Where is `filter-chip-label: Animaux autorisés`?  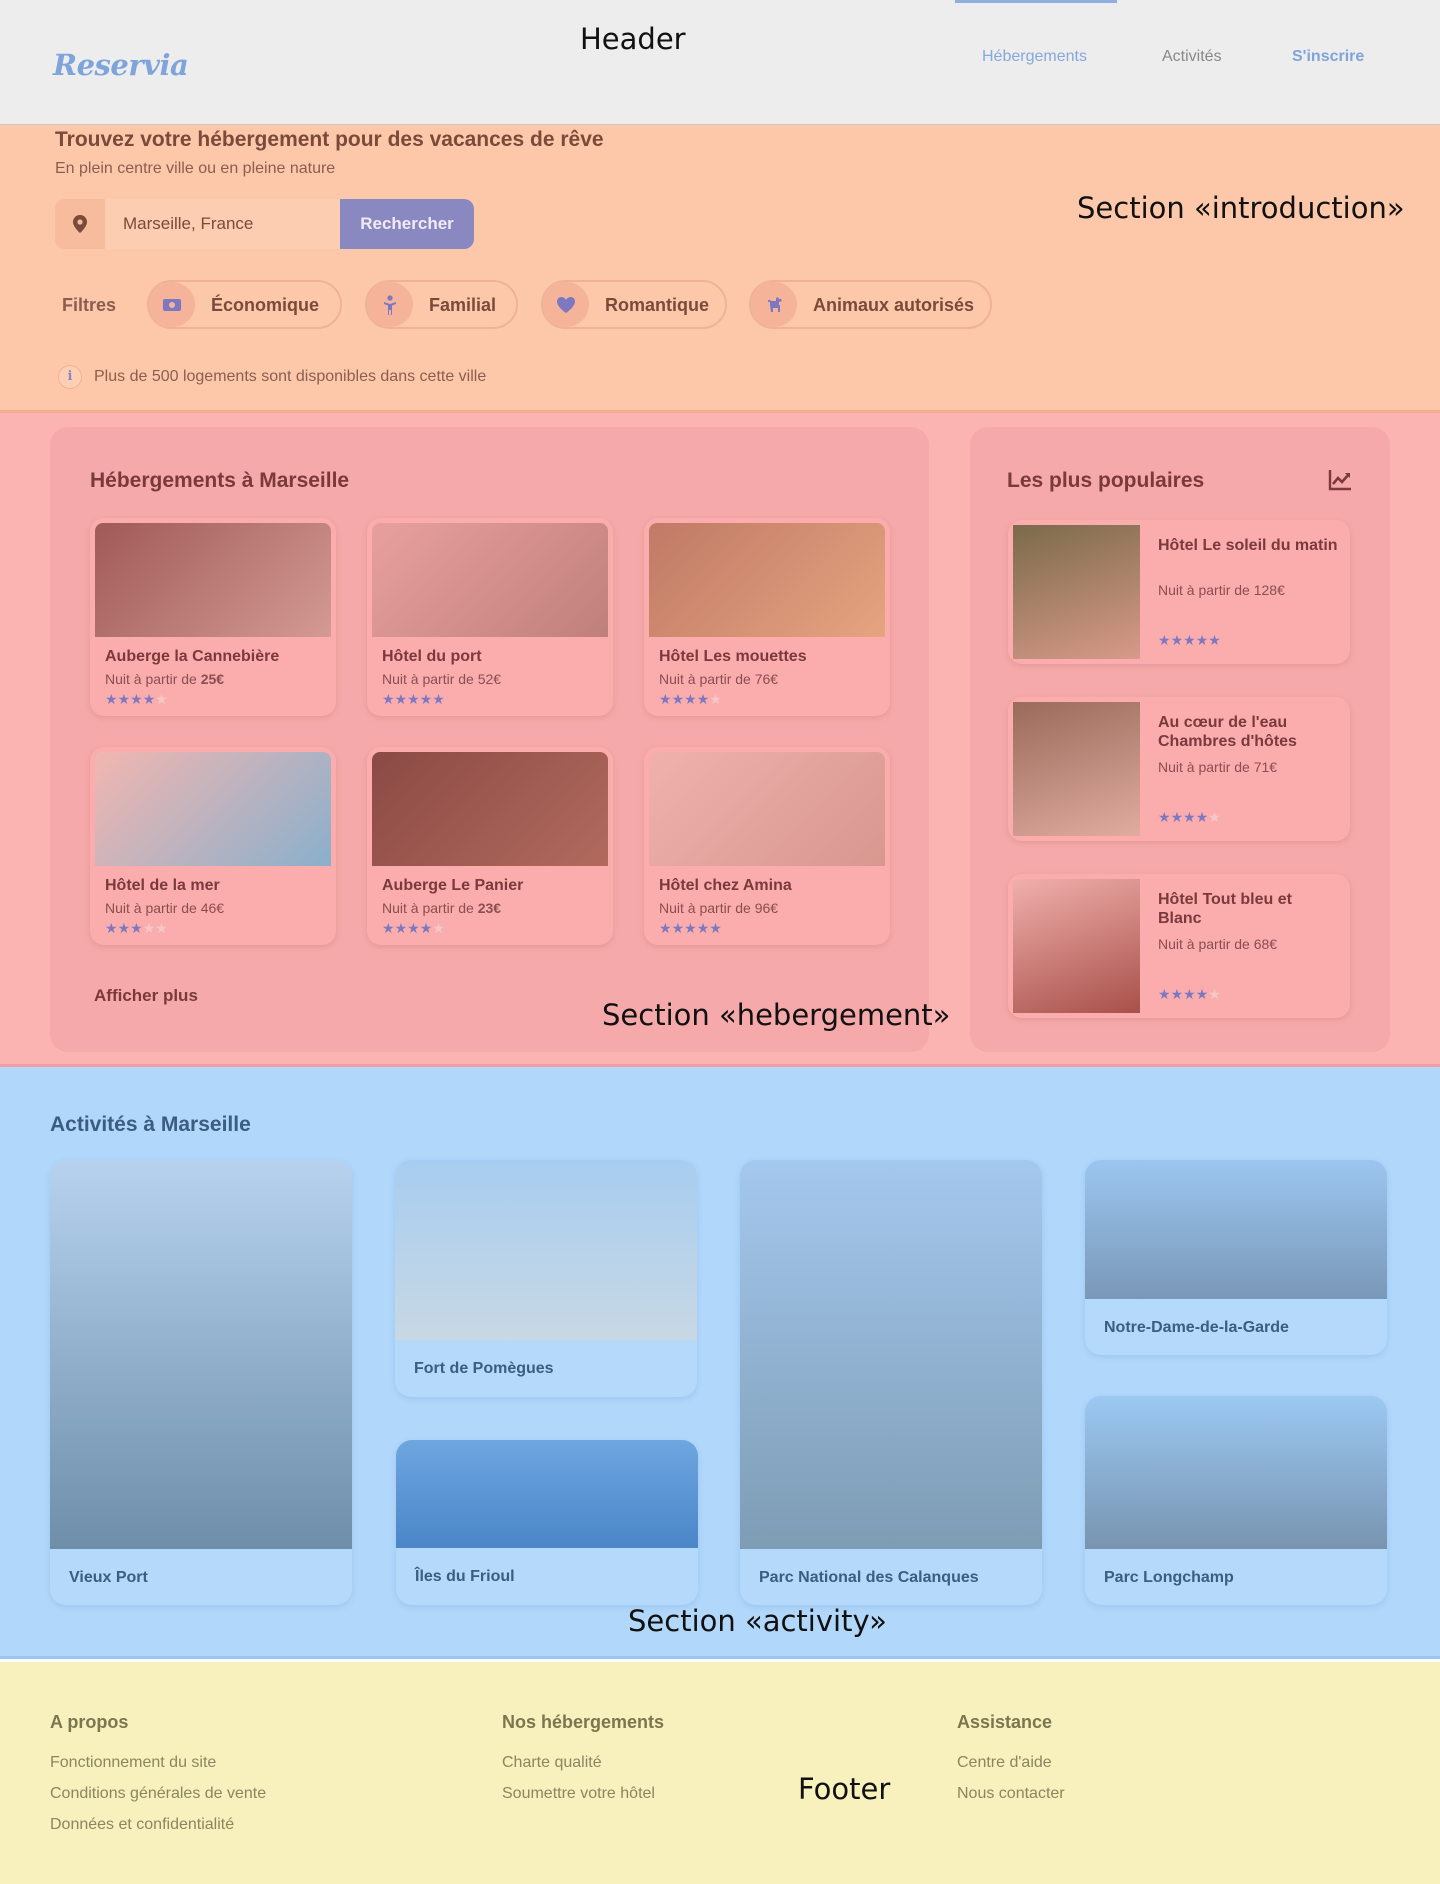 filter-chip-label: Animaux autorisés is located at coordinates (894, 305).